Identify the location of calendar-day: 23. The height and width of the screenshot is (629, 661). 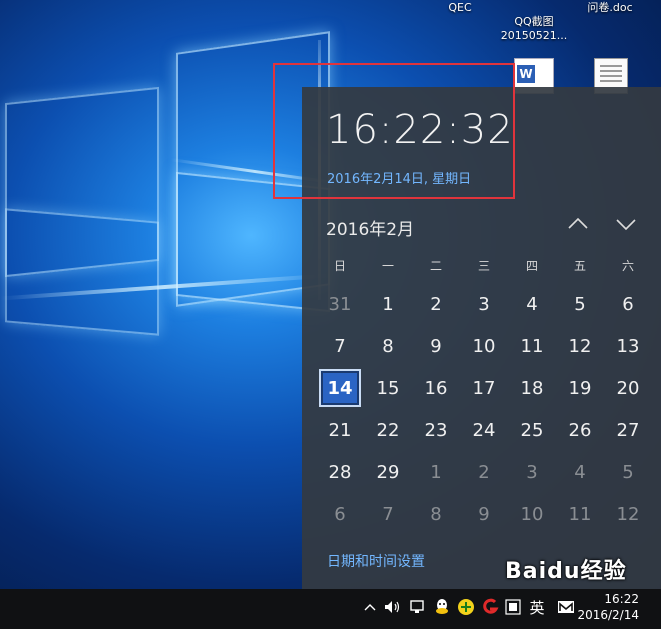
(436, 430).